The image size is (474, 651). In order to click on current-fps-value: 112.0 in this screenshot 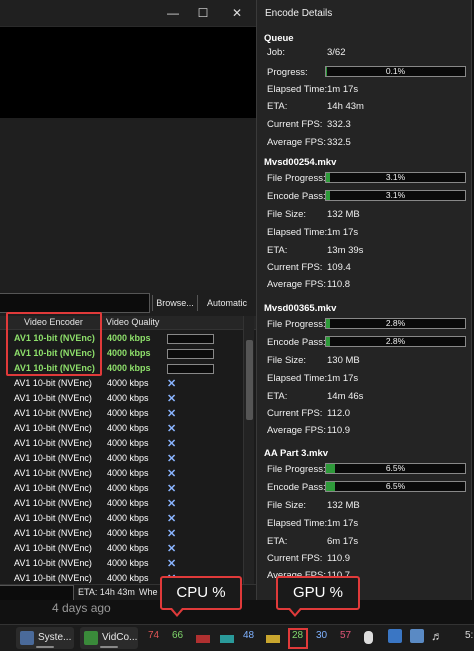, I will do `click(339, 413)`.